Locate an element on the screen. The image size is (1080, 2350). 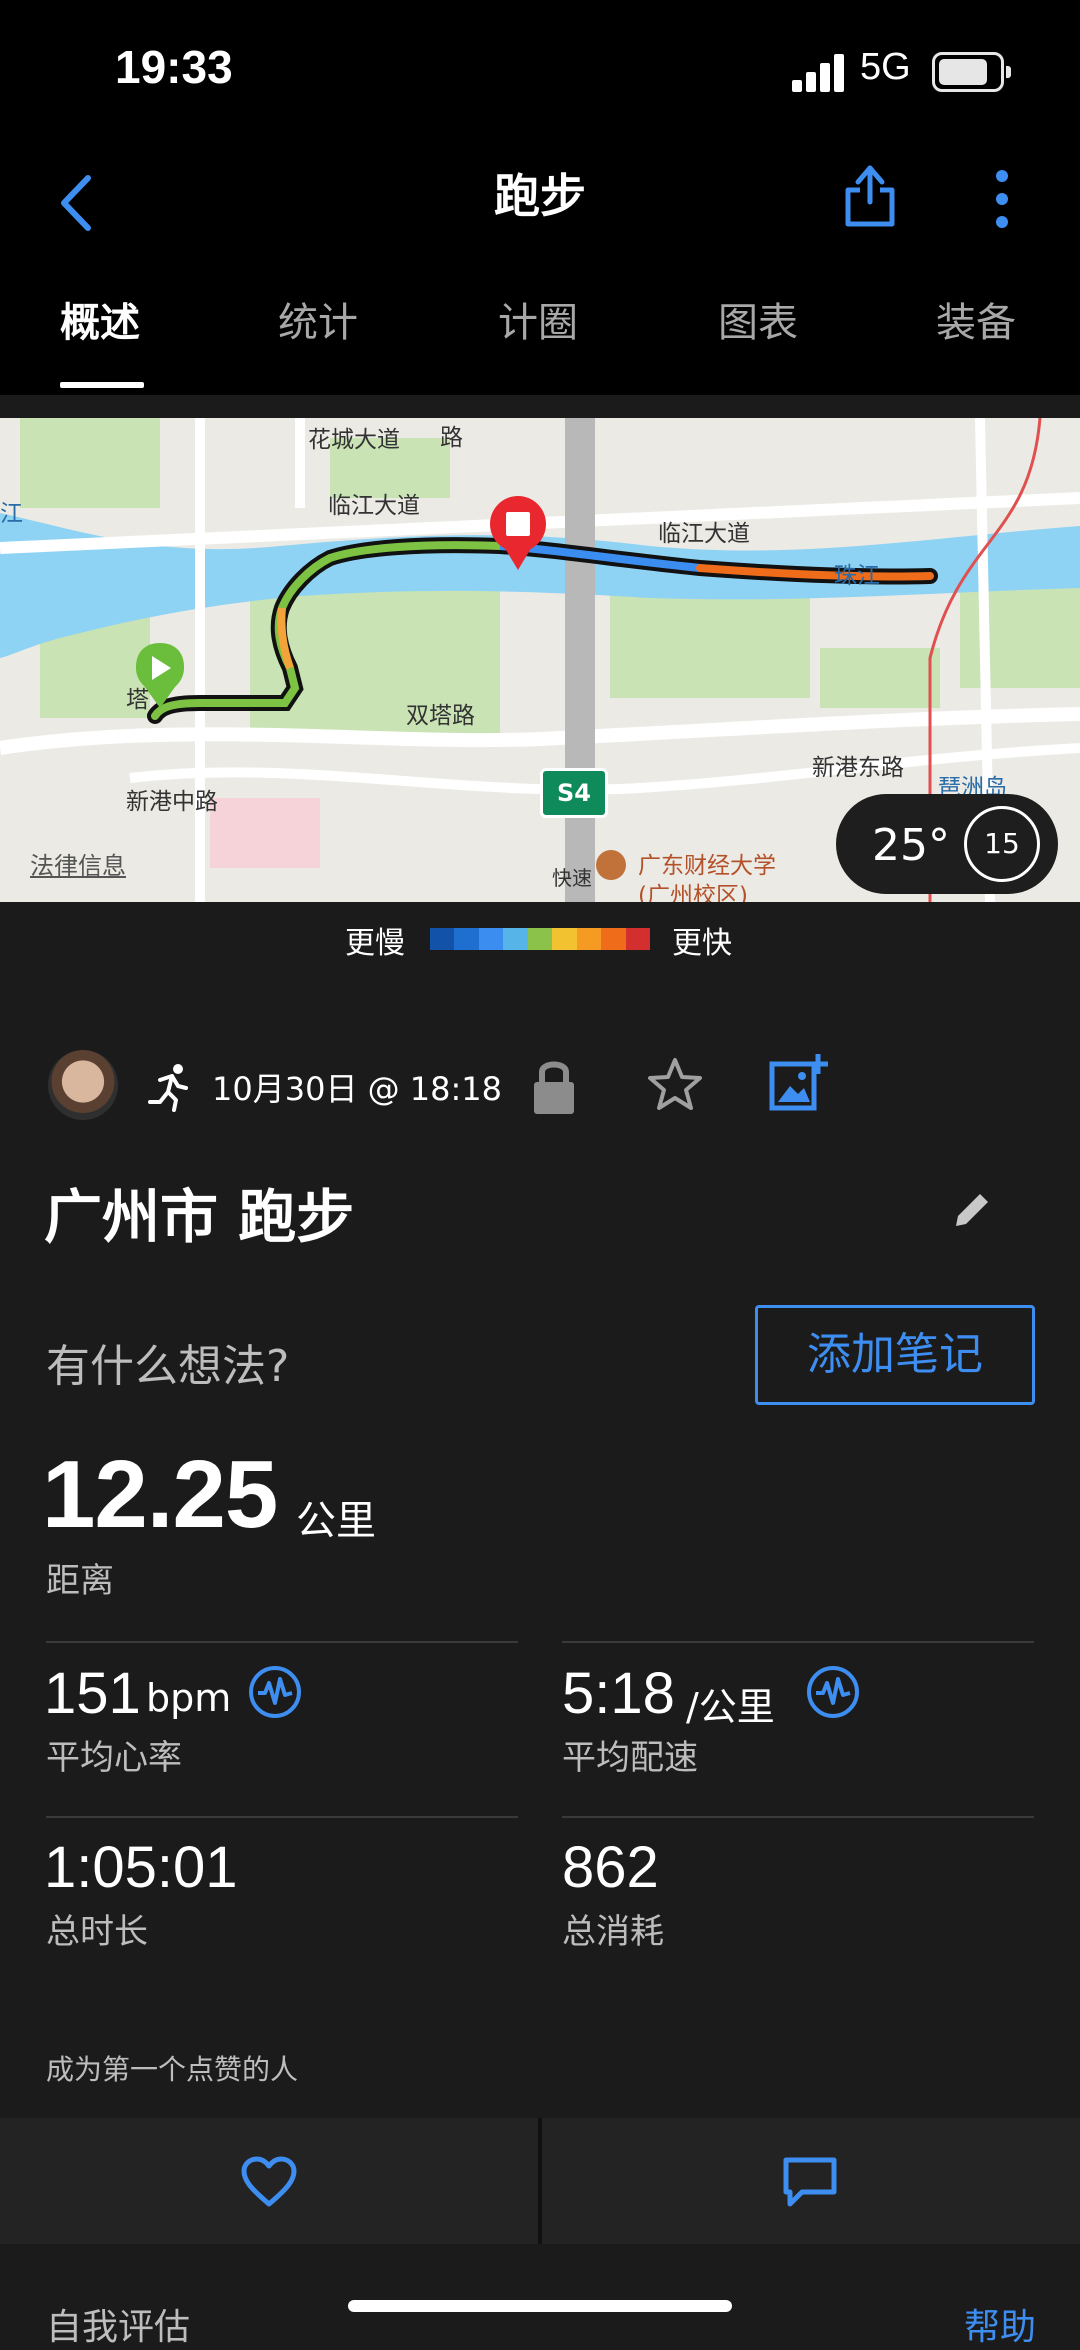
map-label-road: 双塔路 is located at coordinates (440, 716).